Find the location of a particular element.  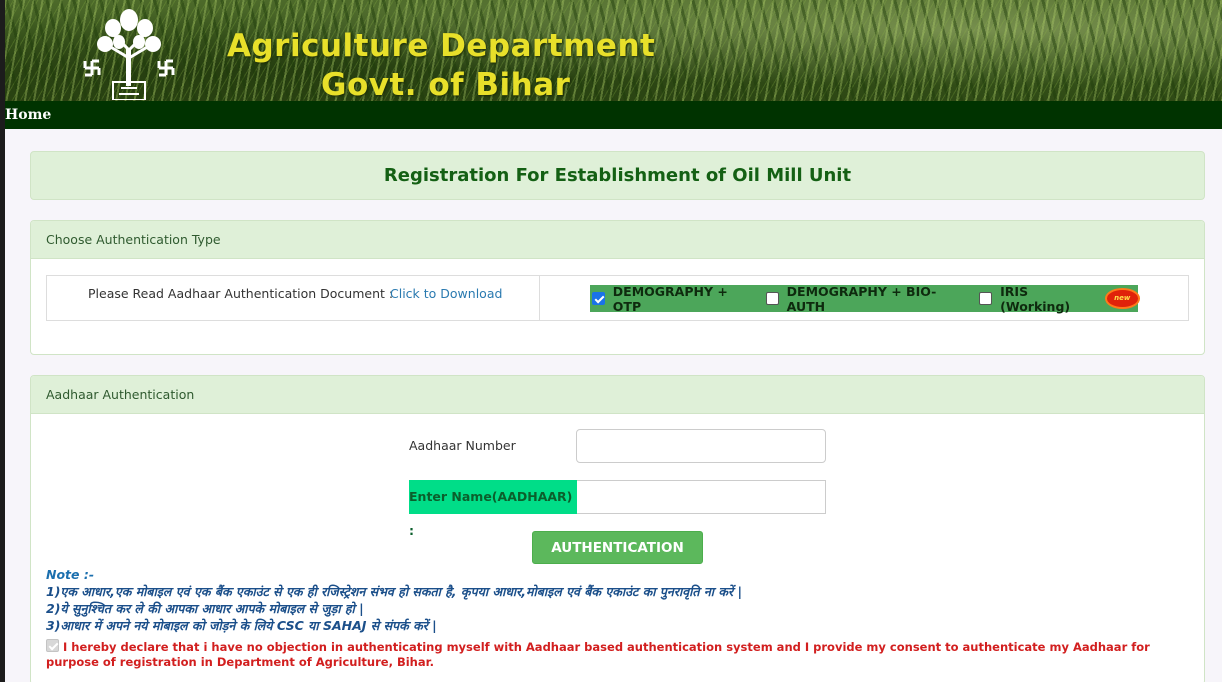

option-demography-bio-auth: DEMOGRAPHY + BIO-AUTH is located at coordinates (872, 298).